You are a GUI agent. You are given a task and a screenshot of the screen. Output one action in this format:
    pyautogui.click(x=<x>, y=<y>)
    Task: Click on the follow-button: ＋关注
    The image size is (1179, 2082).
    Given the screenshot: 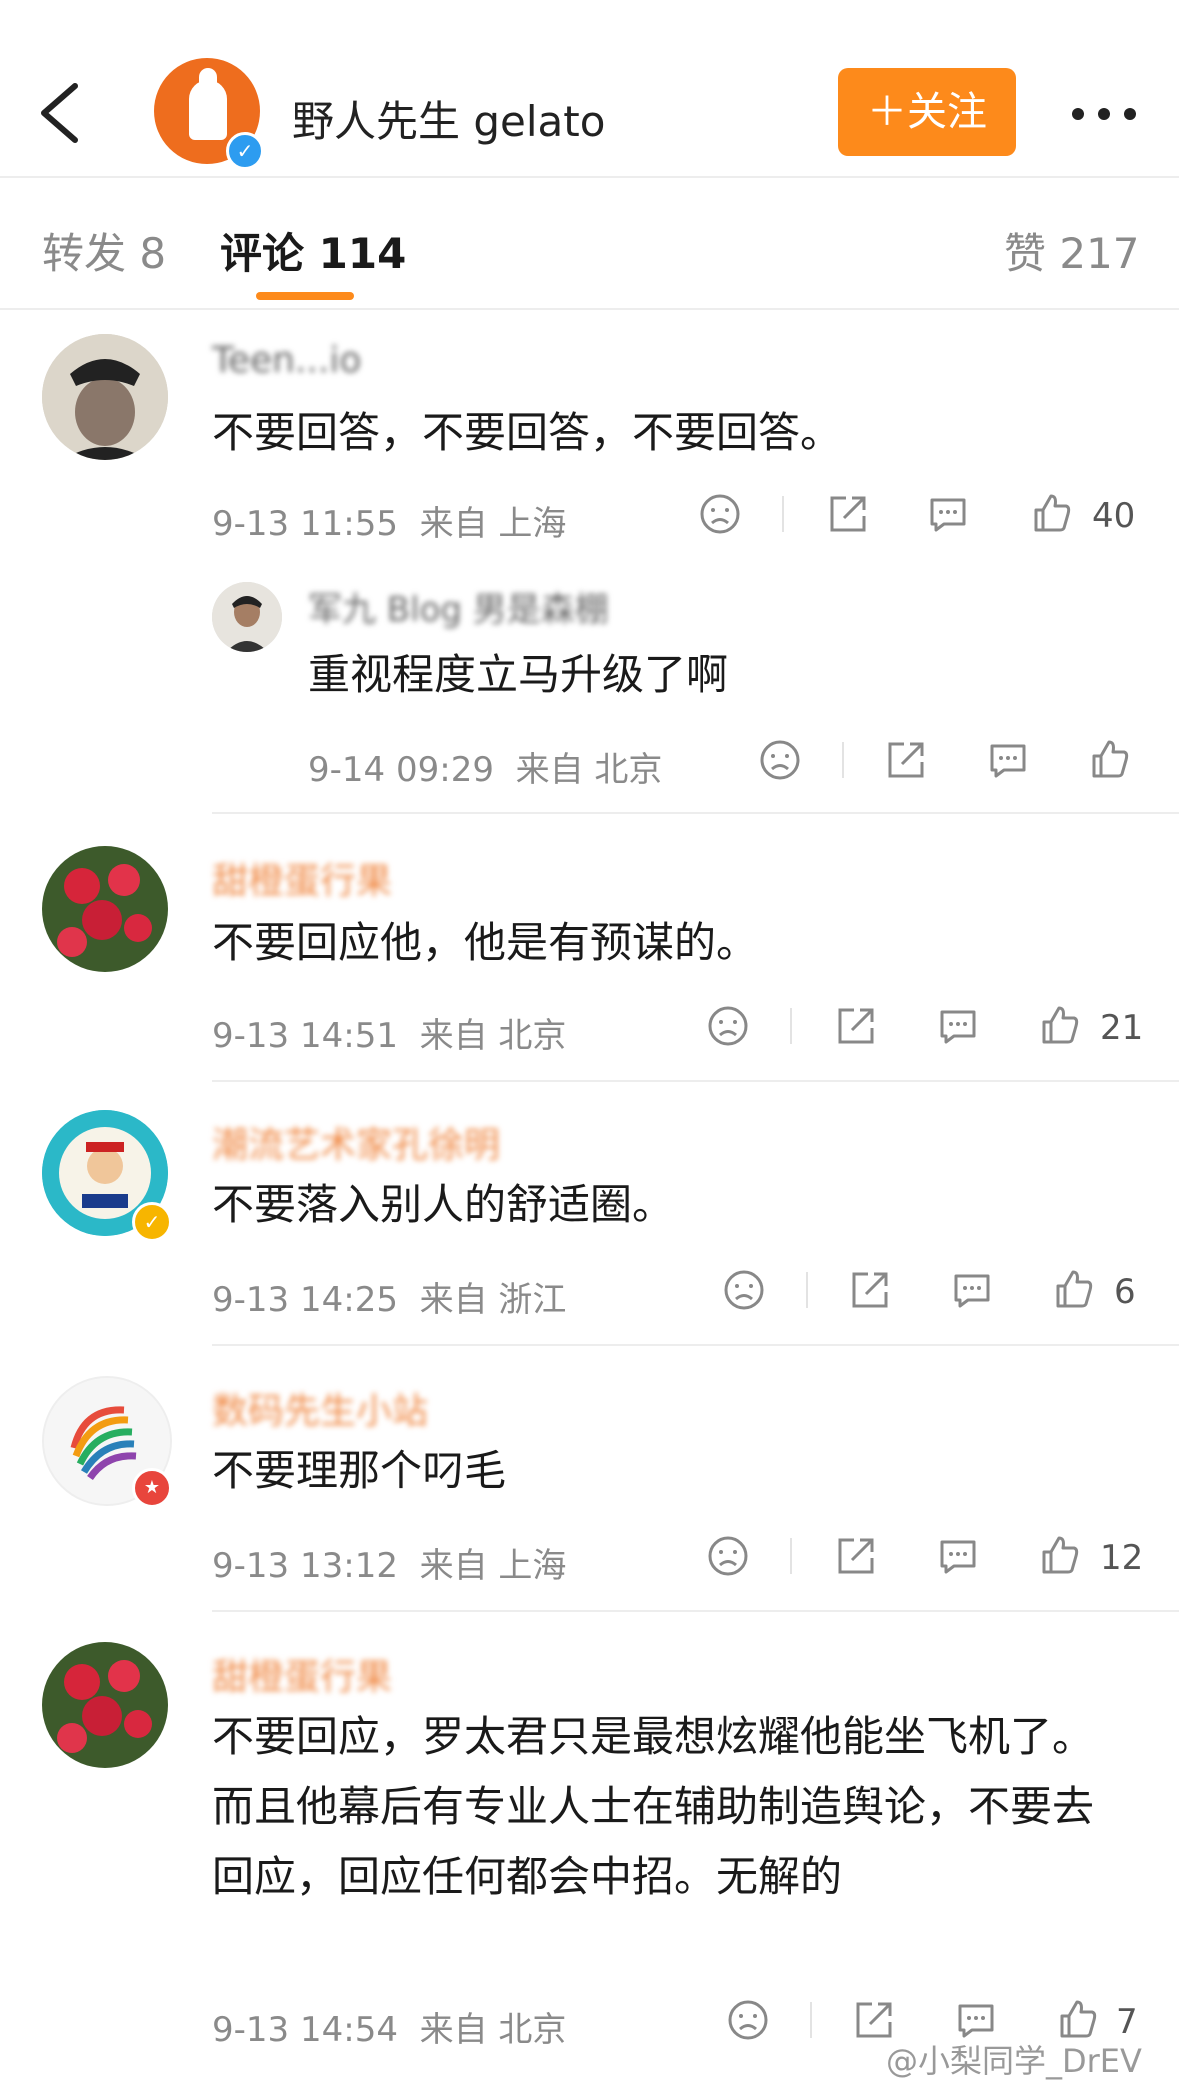 What is the action you would take?
    pyautogui.click(x=927, y=112)
    